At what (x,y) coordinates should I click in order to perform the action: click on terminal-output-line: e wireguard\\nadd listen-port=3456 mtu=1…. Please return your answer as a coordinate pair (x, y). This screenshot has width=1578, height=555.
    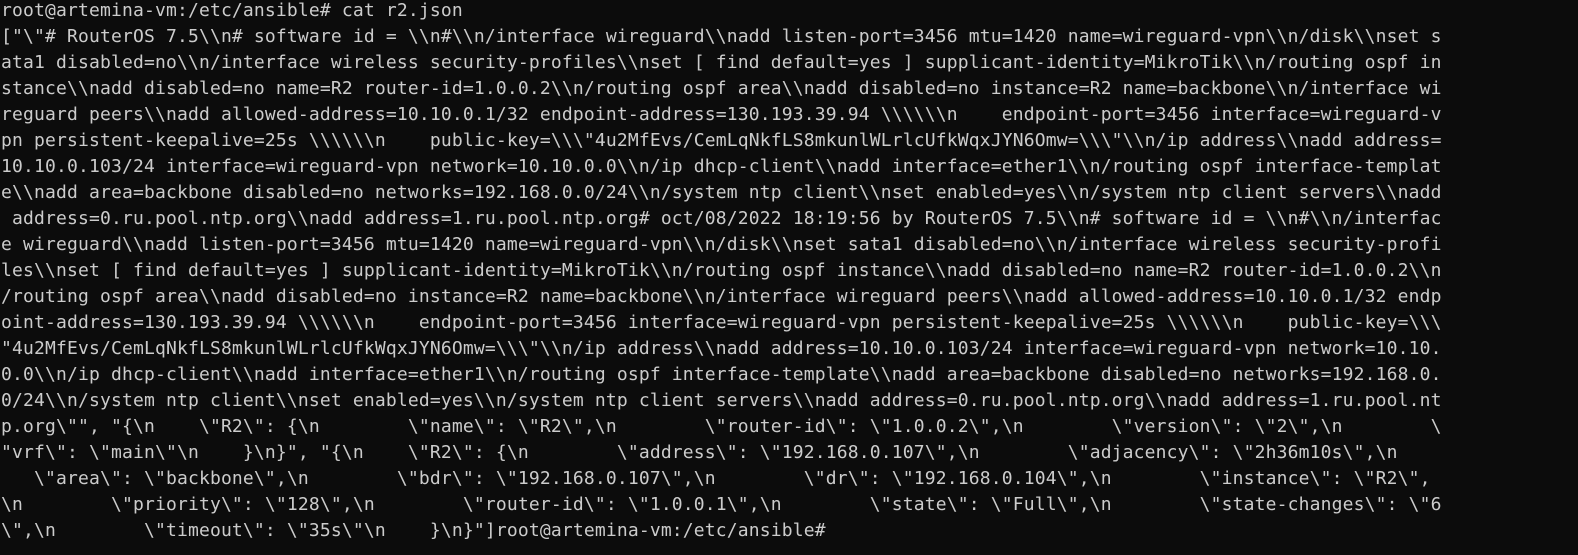
    Looking at the image, I should click on (721, 244).